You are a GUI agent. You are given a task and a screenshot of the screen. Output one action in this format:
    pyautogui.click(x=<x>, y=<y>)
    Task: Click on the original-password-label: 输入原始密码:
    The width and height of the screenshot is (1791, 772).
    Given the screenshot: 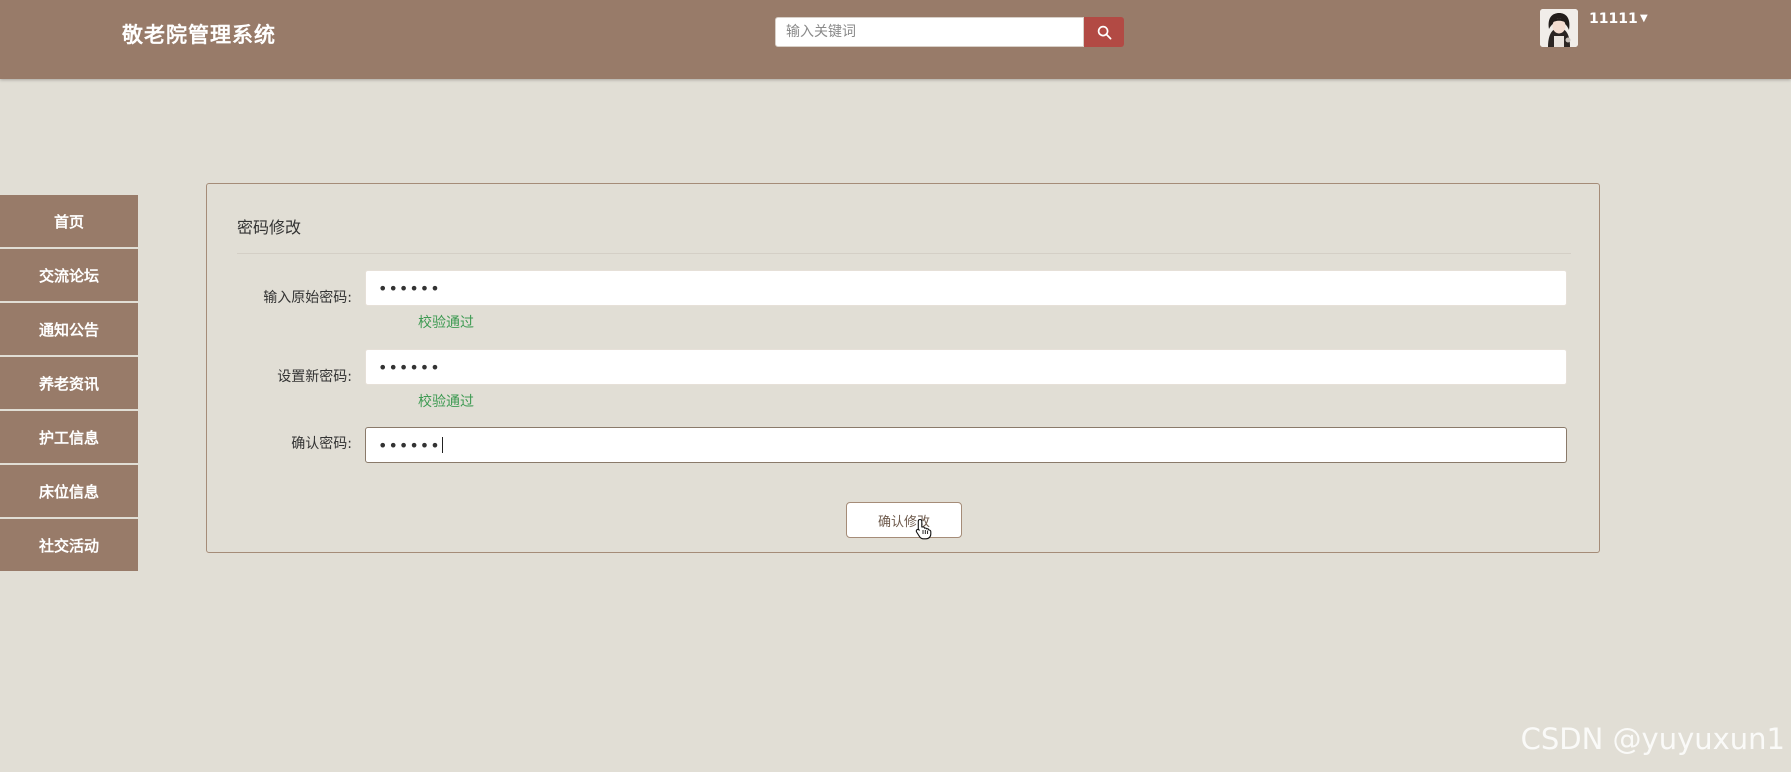 What is the action you would take?
    pyautogui.click(x=307, y=298)
    